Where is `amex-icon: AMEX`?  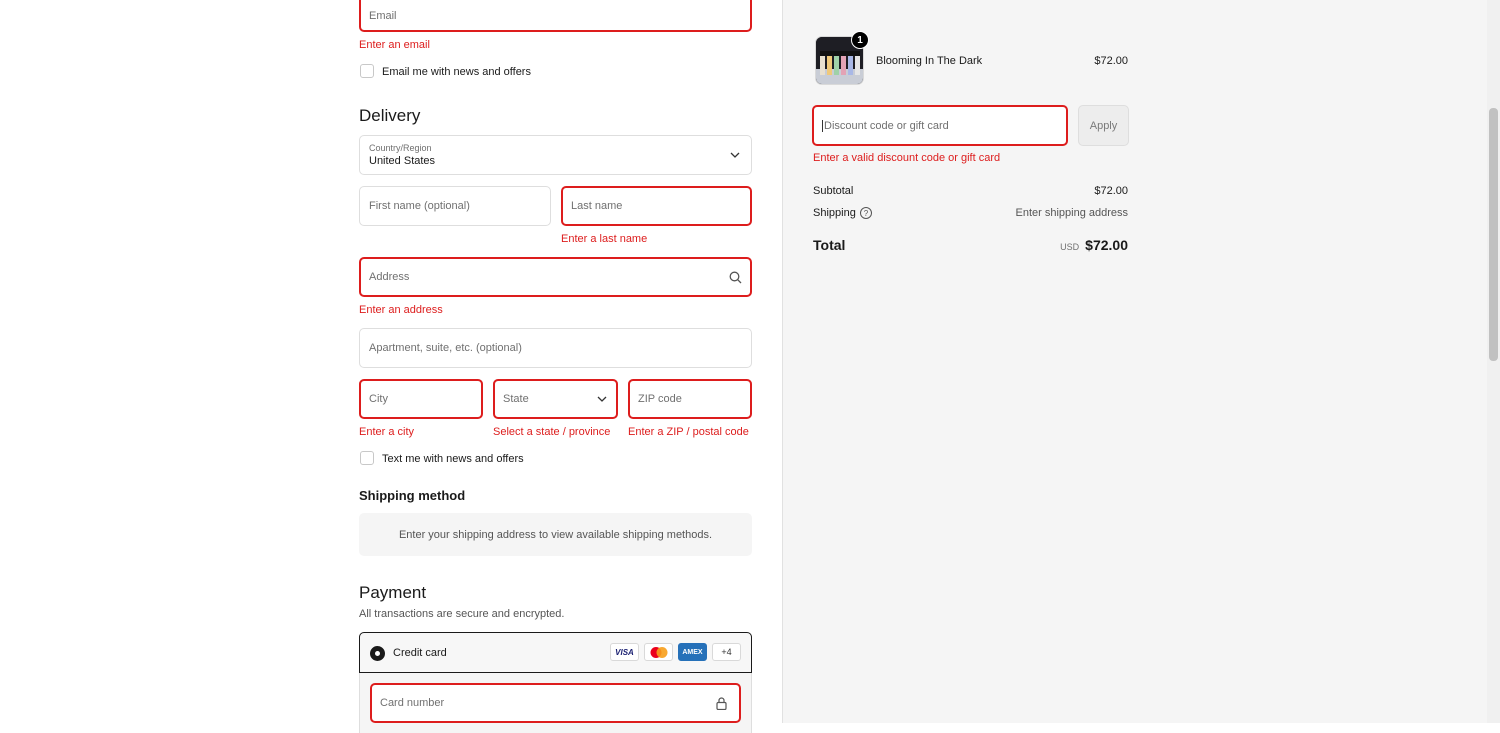 amex-icon: AMEX is located at coordinates (692, 652).